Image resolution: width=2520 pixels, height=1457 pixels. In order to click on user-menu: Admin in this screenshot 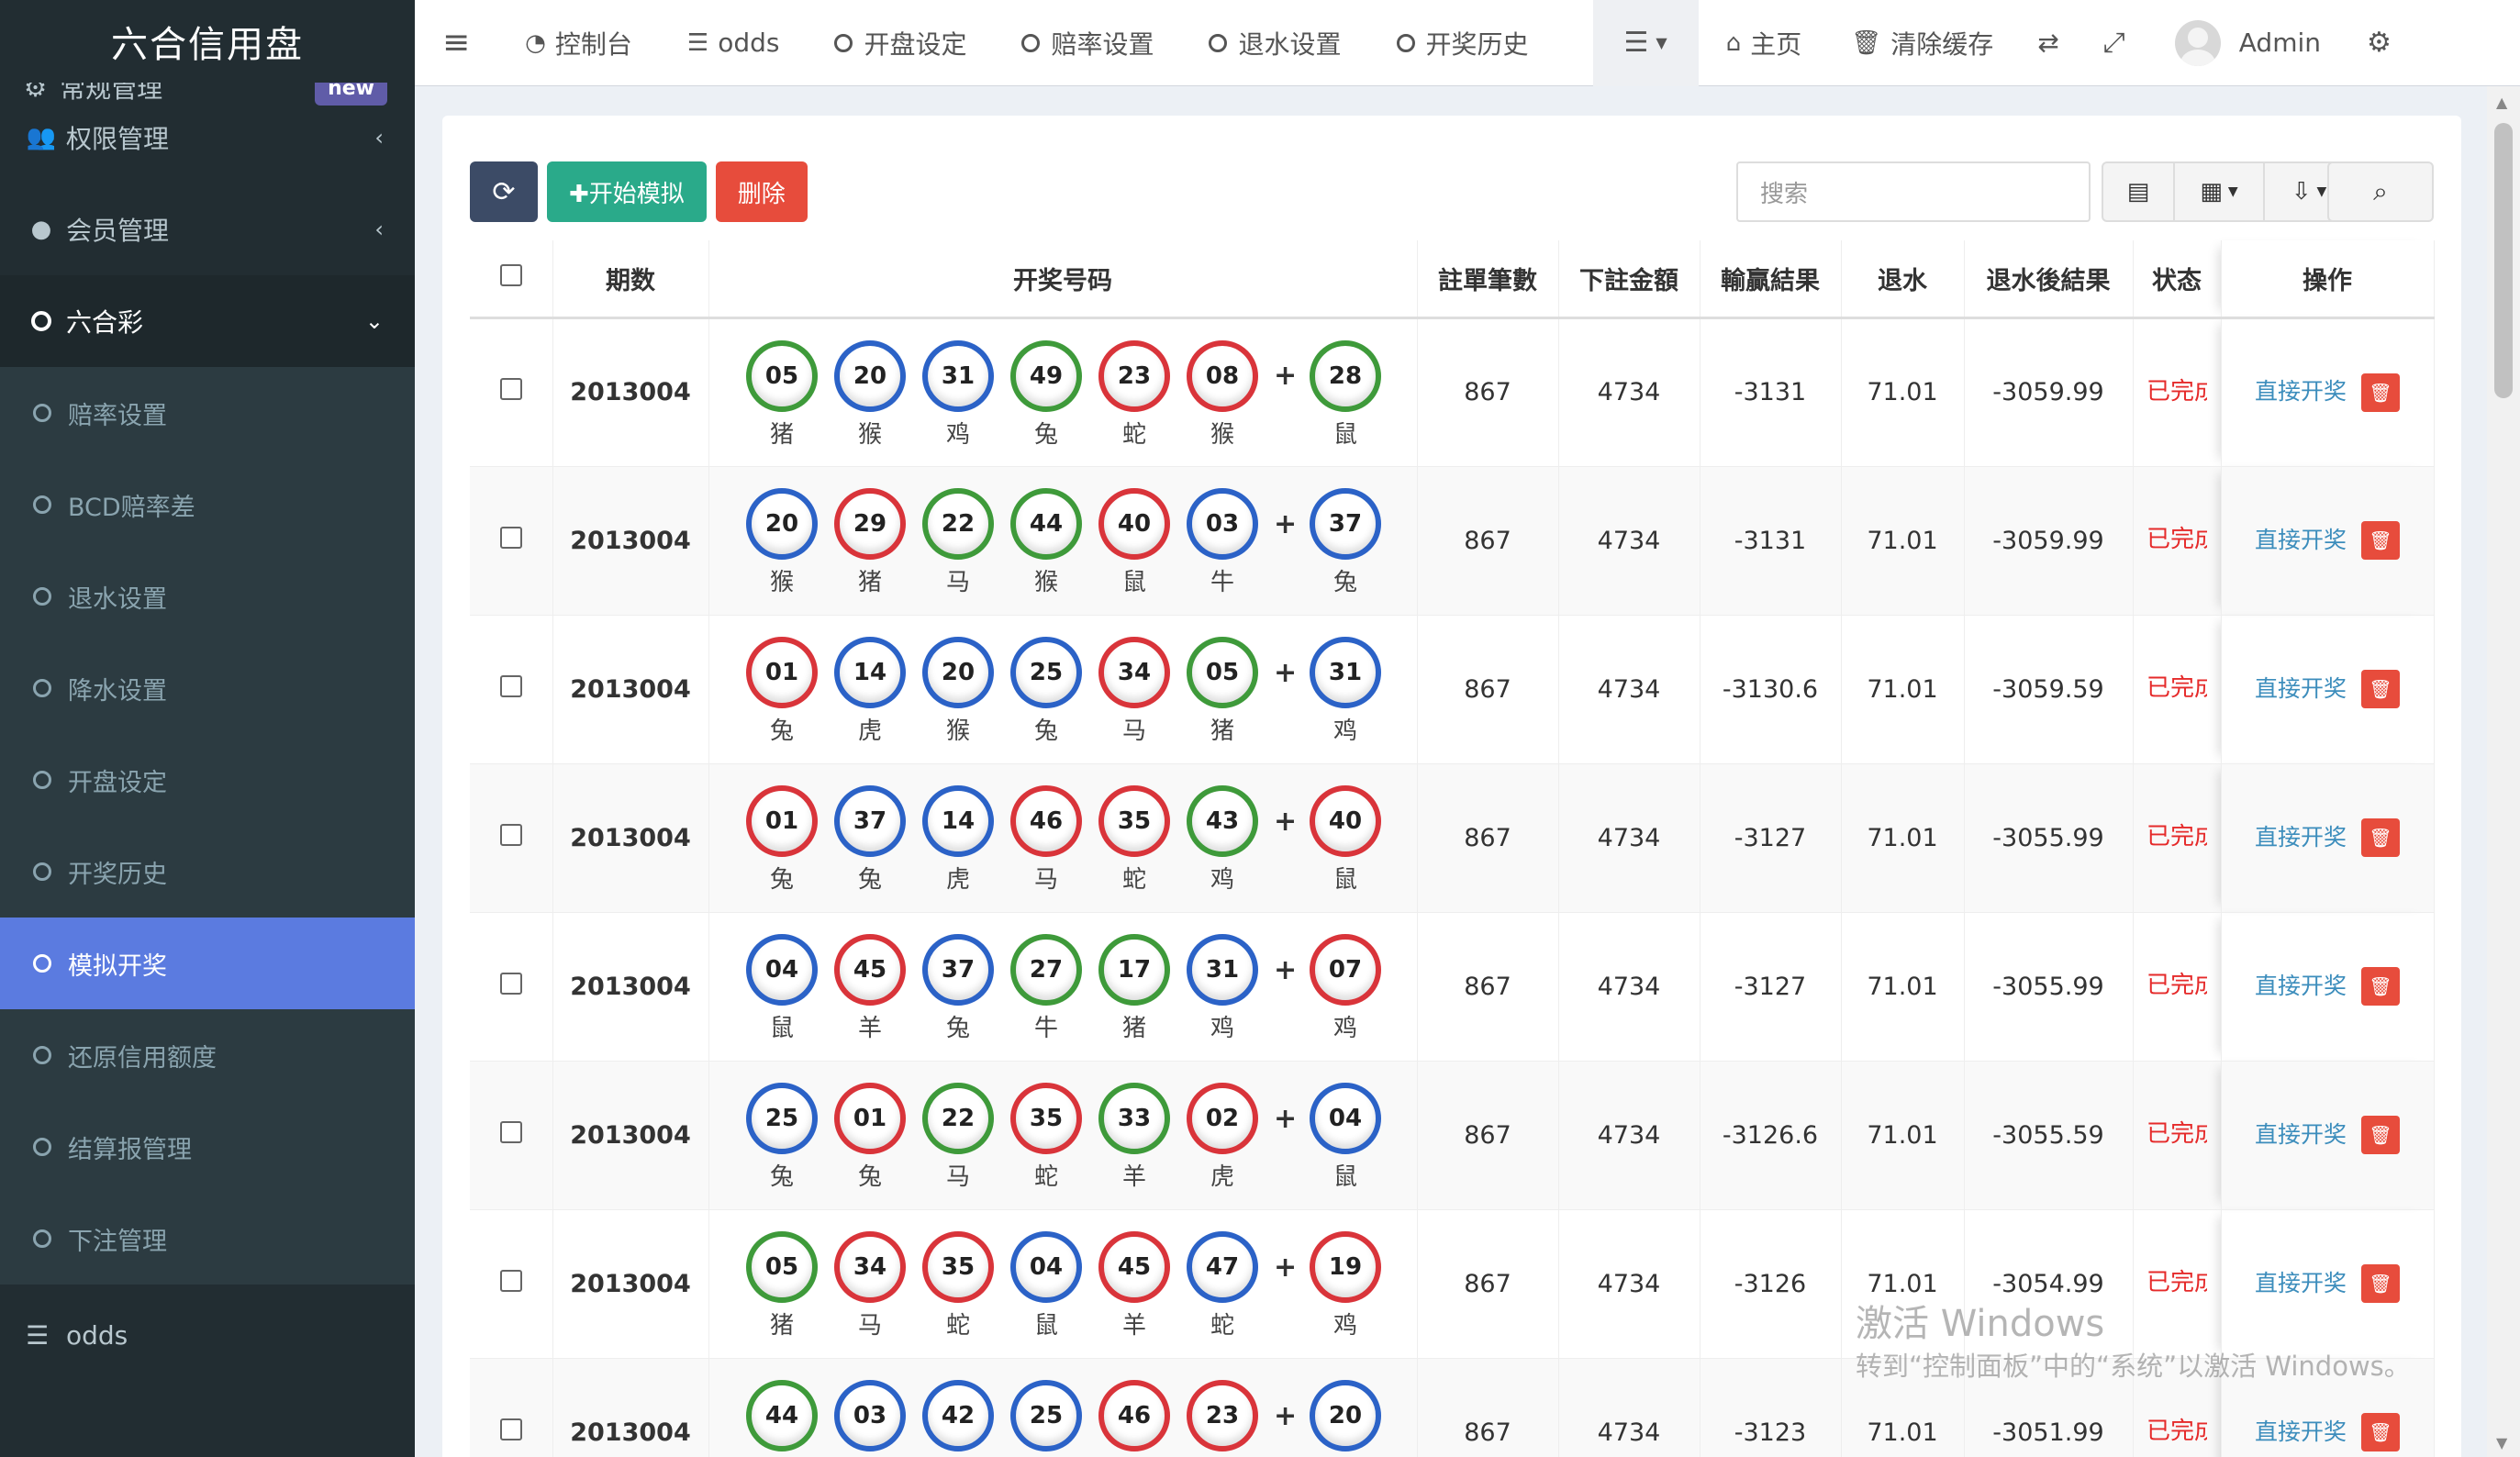, I will do `click(2247, 43)`.